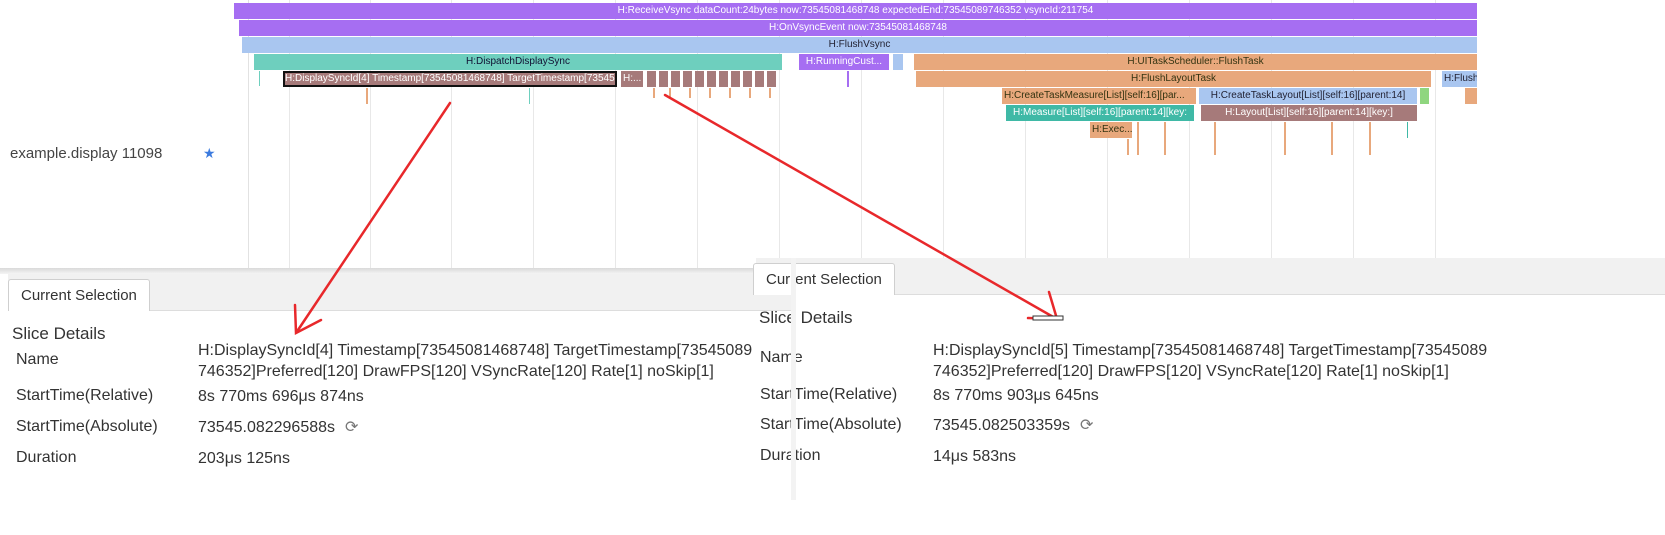 This screenshot has height=535, width=1665. I want to click on start-absolute-row: 73545.082503359s ⟳, so click(1013, 425).